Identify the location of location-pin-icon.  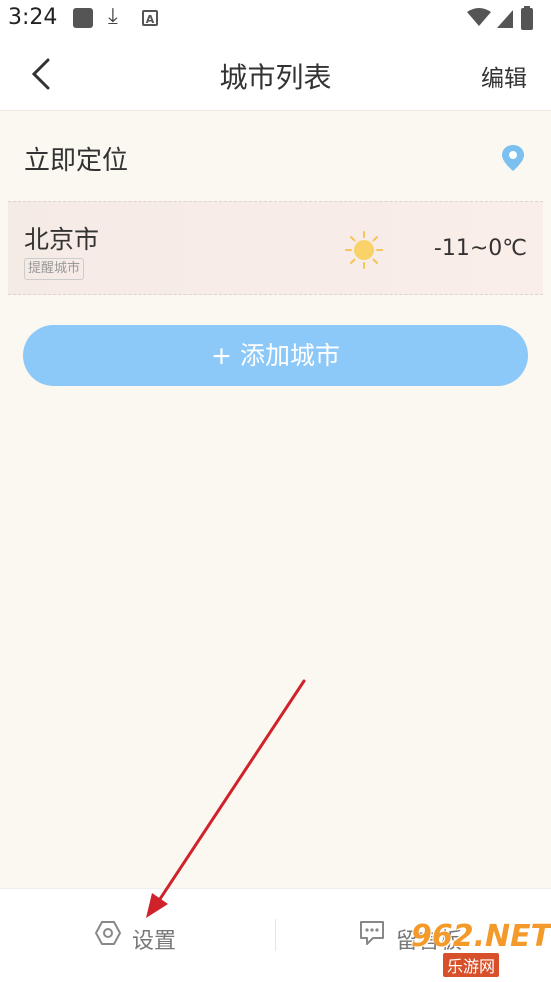
(513, 158).